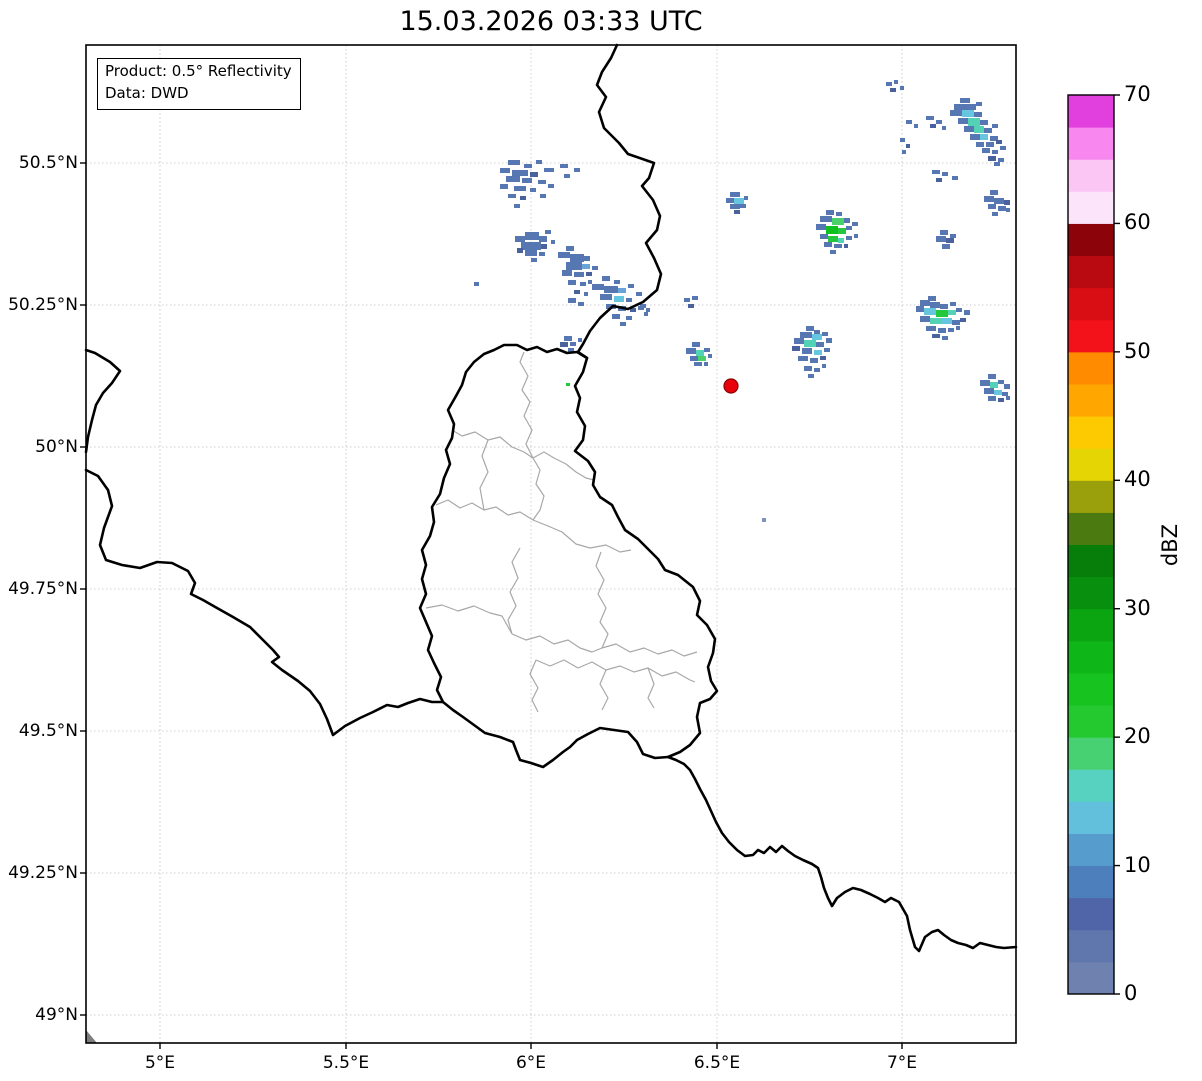  Describe the element at coordinates (1137, 350) in the screenshot. I see `colorbar-tick-label: 50` at that location.